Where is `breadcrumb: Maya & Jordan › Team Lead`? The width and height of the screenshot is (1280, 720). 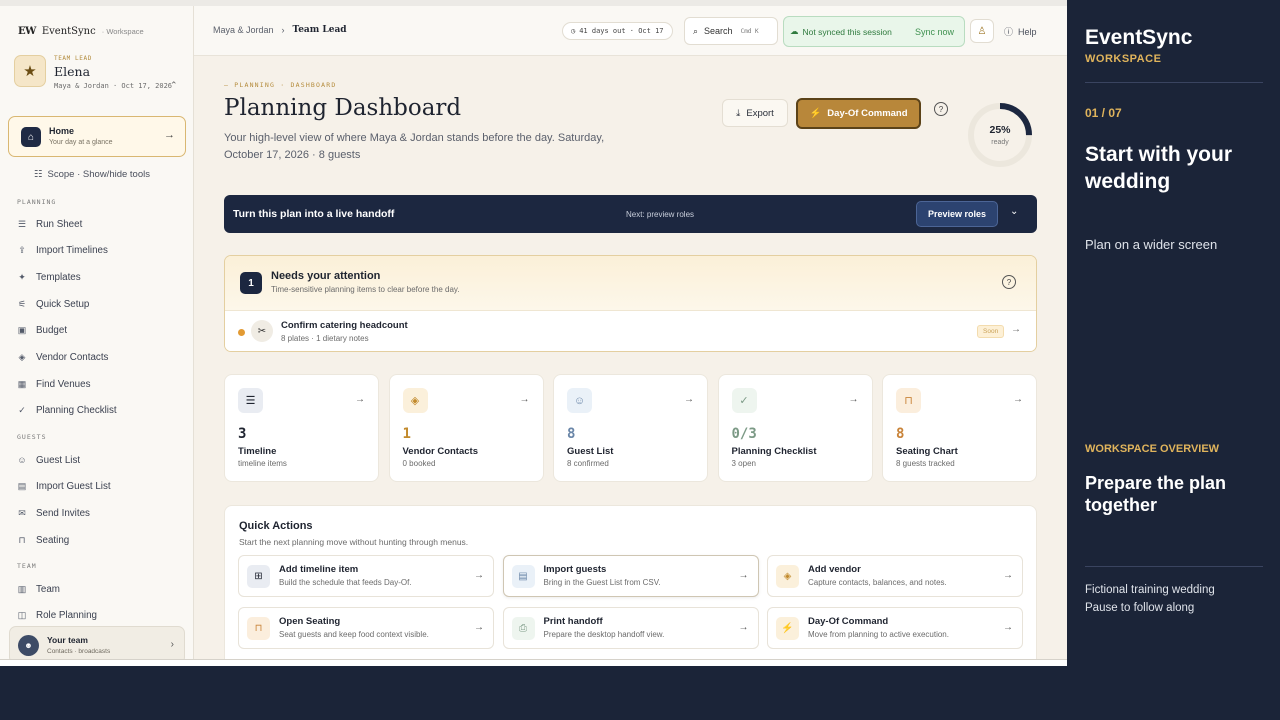
breadcrumb: Maya & Jordan › Team Lead is located at coordinates (280, 30).